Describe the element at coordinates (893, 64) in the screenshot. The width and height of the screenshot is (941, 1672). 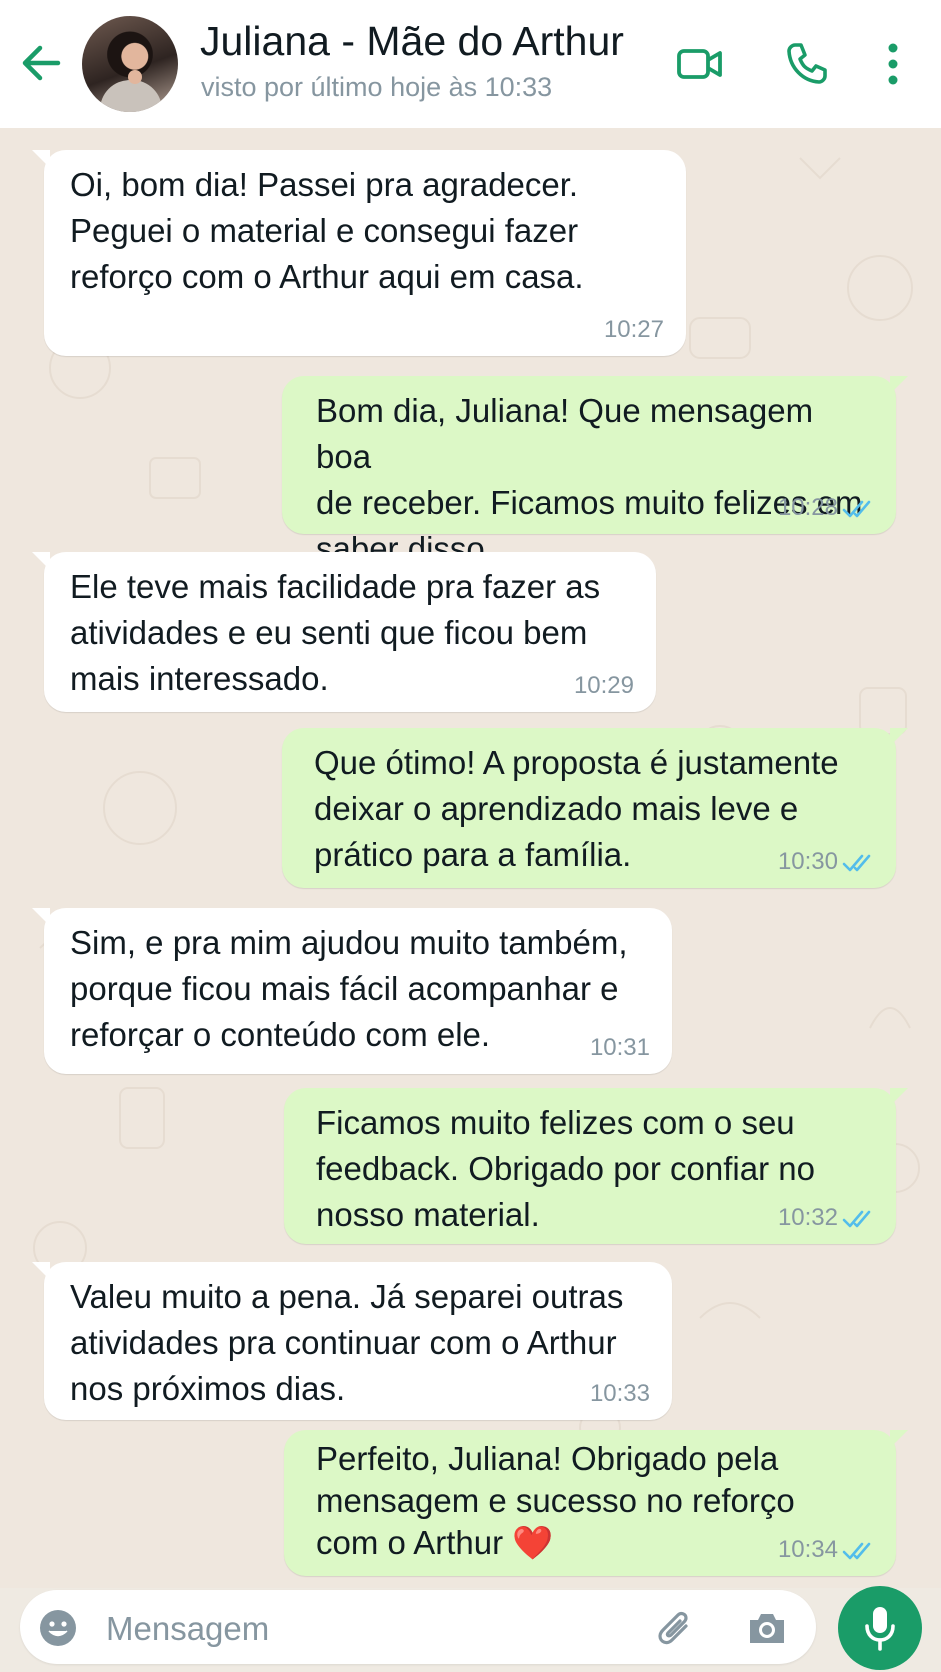
I see `more-vertical-icon` at that location.